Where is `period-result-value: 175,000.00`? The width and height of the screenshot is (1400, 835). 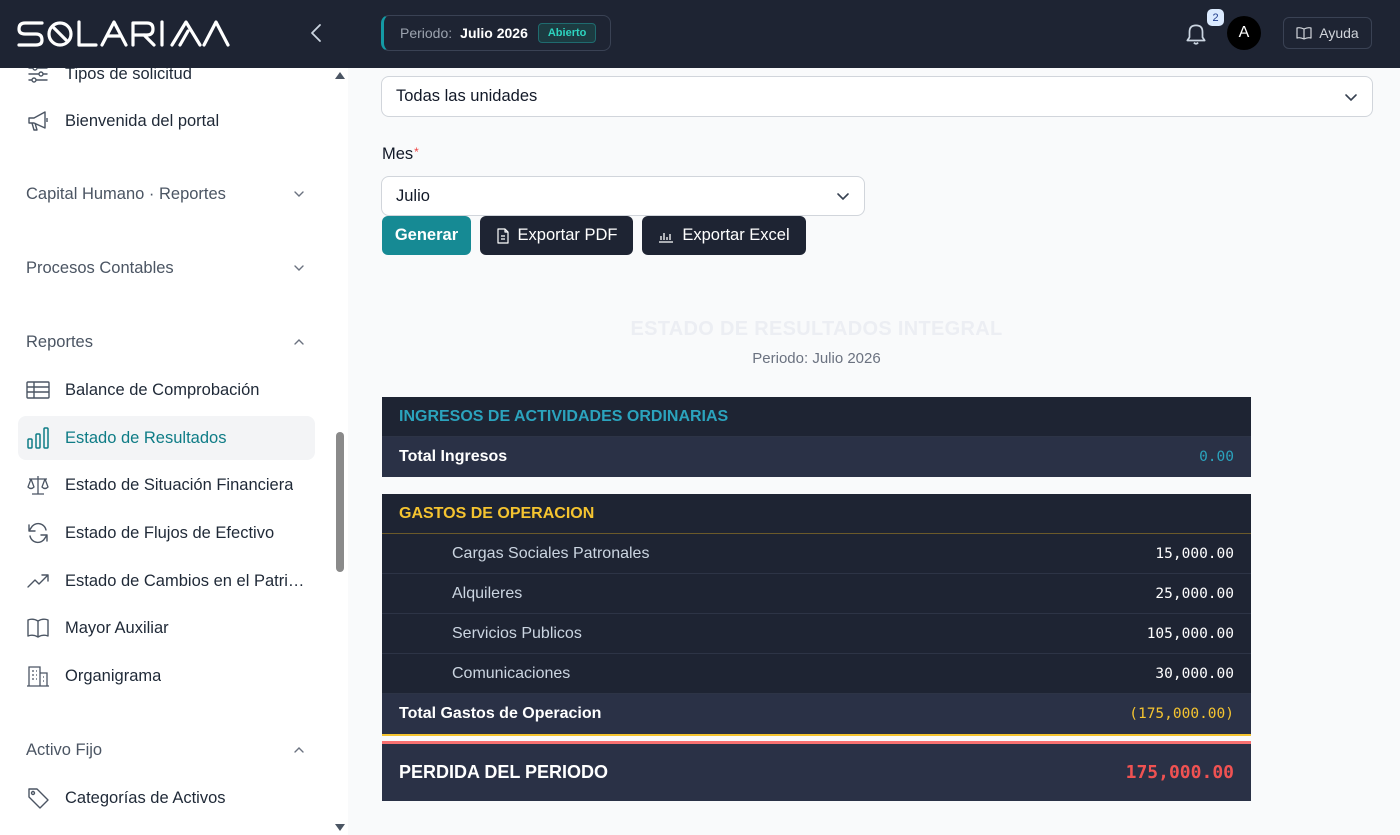 period-result-value: 175,000.00 is located at coordinates (1179, 772).